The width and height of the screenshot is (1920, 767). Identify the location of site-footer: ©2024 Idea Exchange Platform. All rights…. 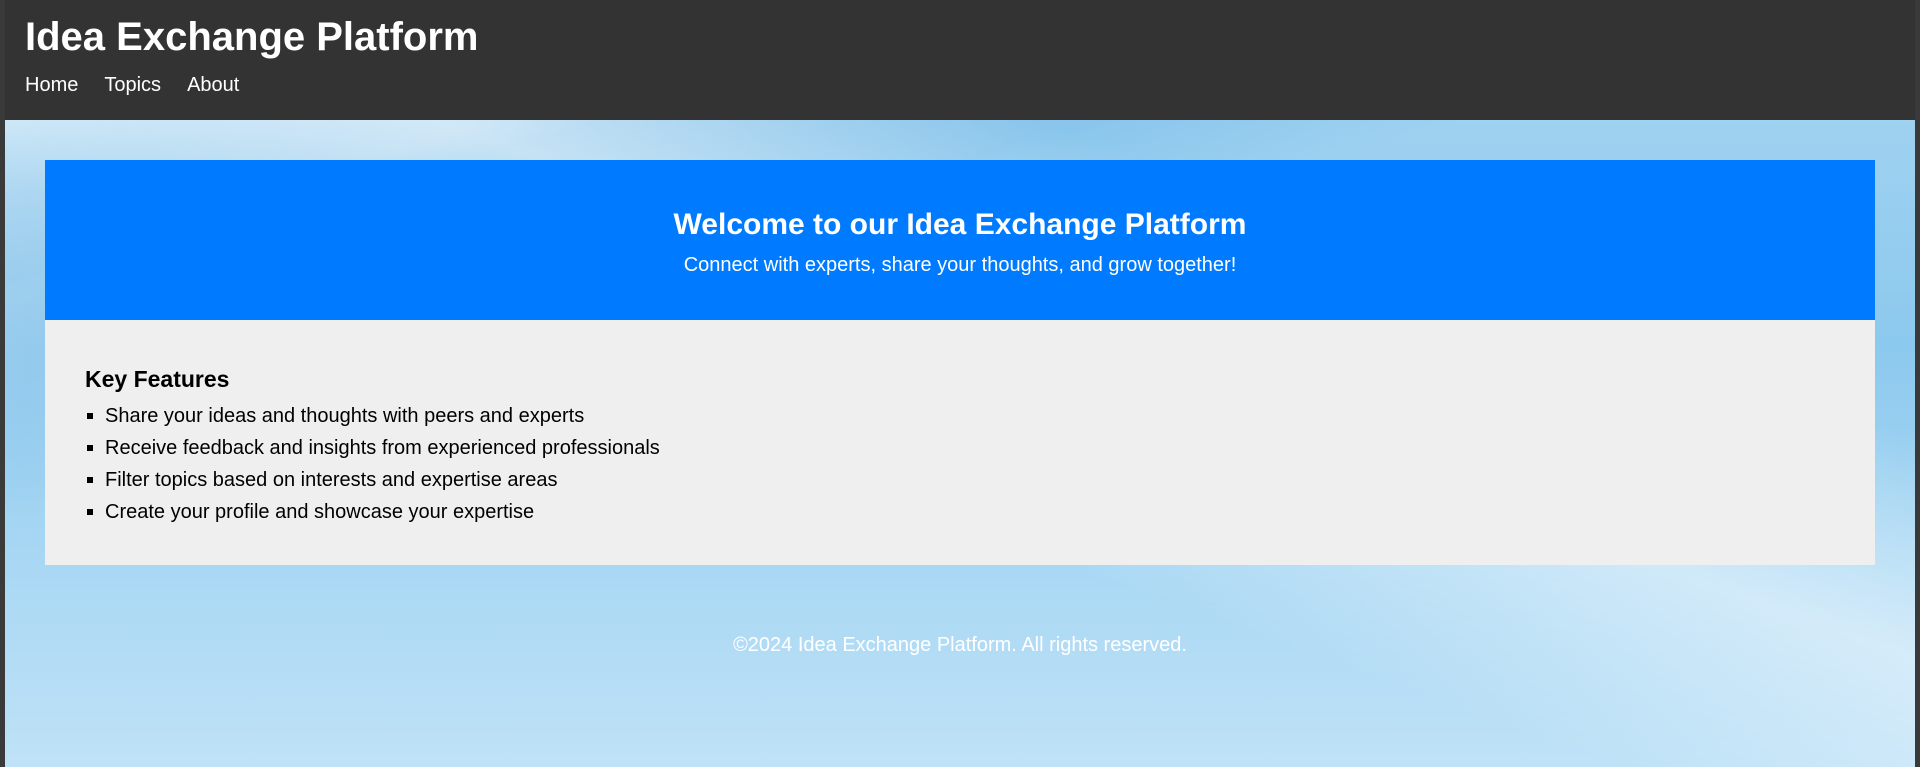
(960, 645).